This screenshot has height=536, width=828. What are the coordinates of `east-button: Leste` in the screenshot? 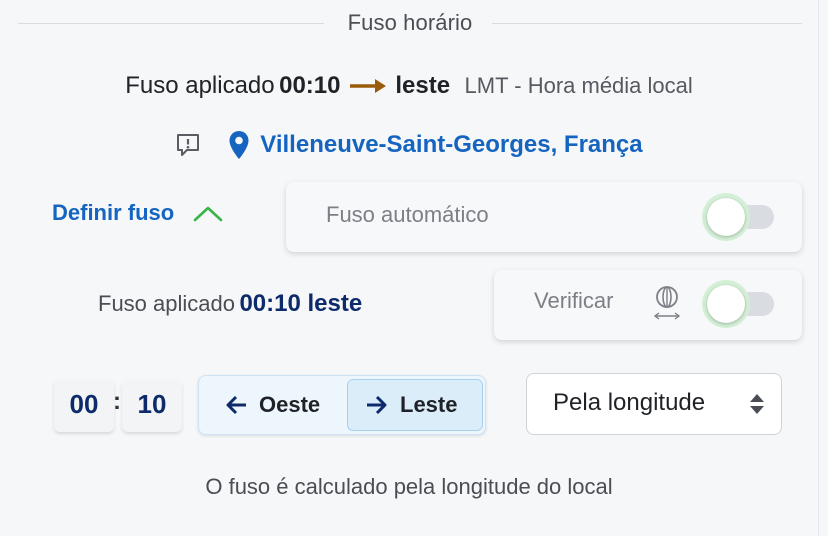 It's located at (415, 405).